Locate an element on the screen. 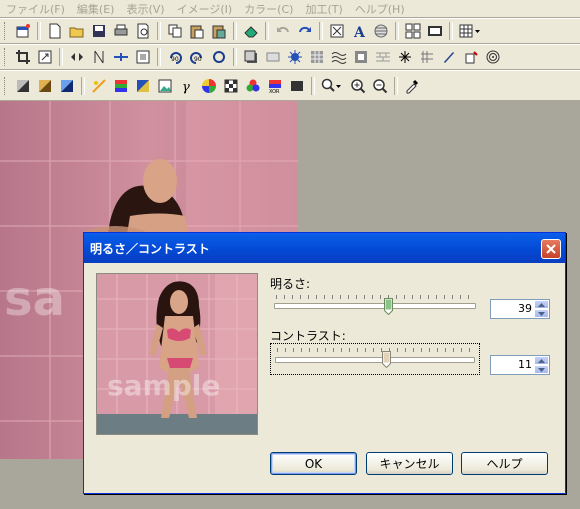  brightness-up-arrow-icon is located at coordinates (541, 304).